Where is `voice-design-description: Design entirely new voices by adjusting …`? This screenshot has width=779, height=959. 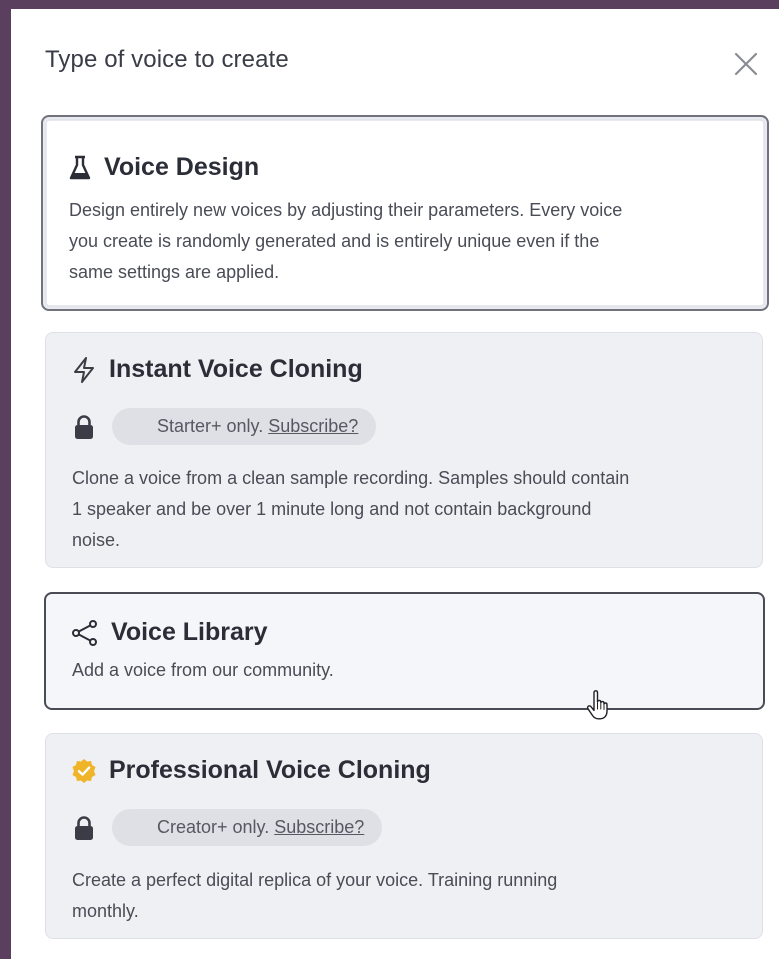 voice-design-description: Design entirely new voices by adjusting … is located at coordinates (346, 241).